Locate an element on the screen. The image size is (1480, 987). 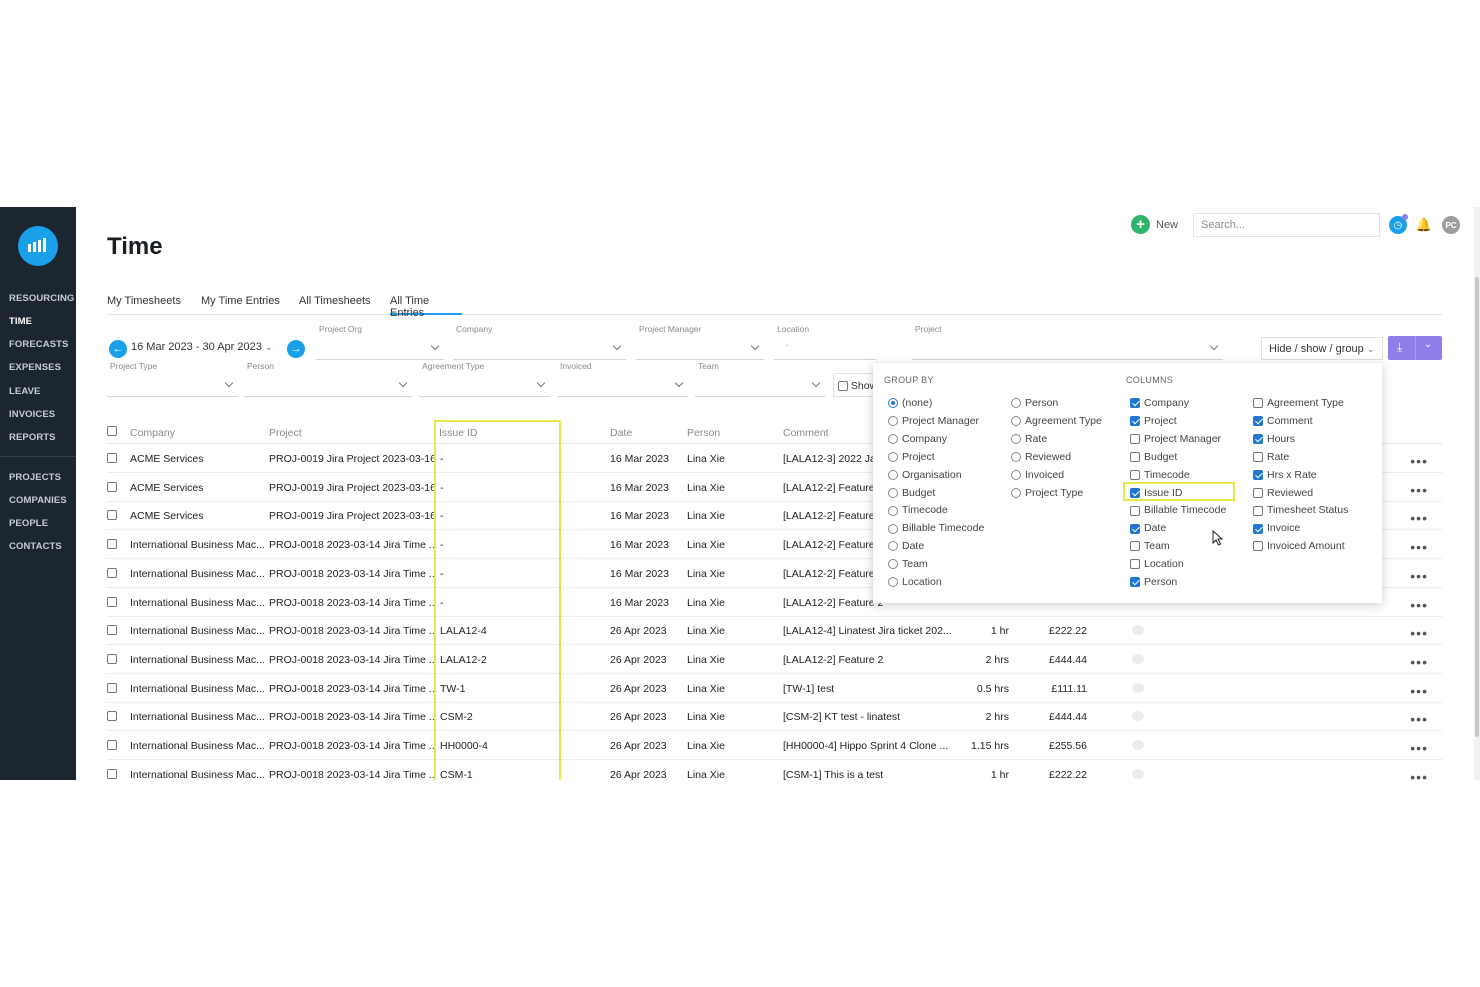
date-range-select: 16 Mar 2023 - 30 Apr 2023 ⌄ is located at coordinates (201, 347).